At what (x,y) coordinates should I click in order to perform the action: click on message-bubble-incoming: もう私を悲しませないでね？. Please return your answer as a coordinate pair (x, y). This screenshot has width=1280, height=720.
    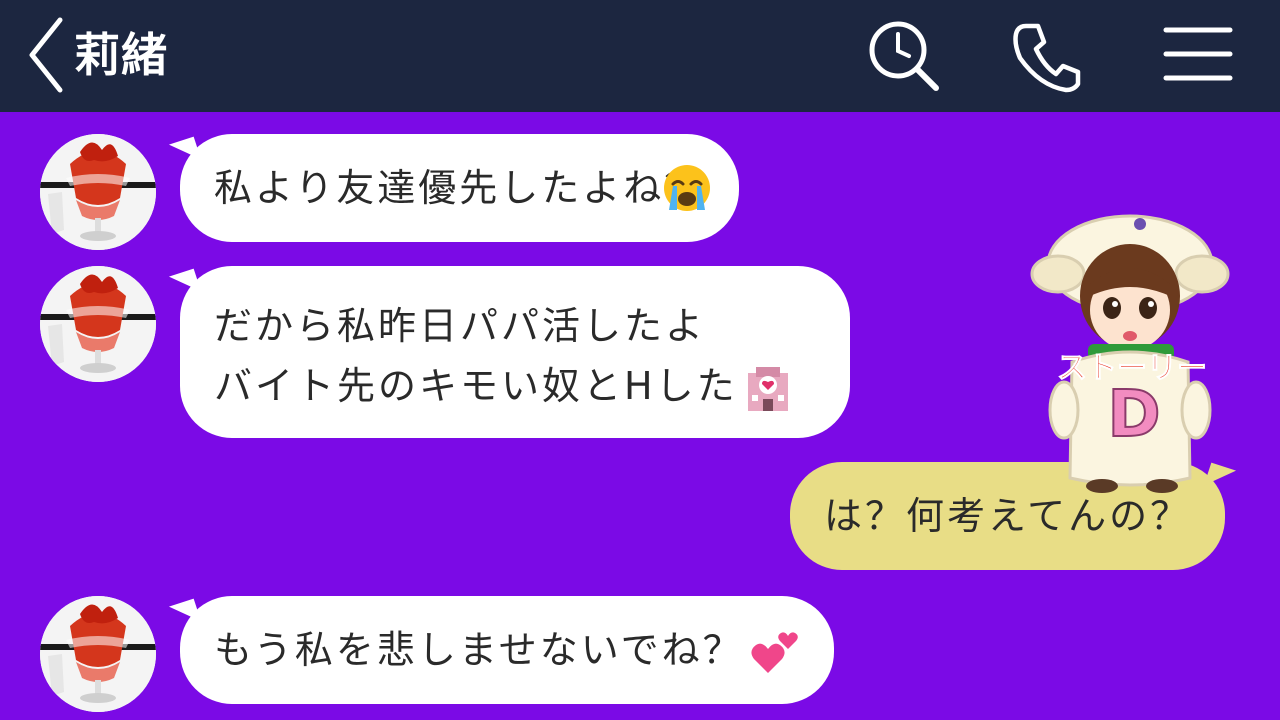
    Looking at the image, I should click on (507, 650).